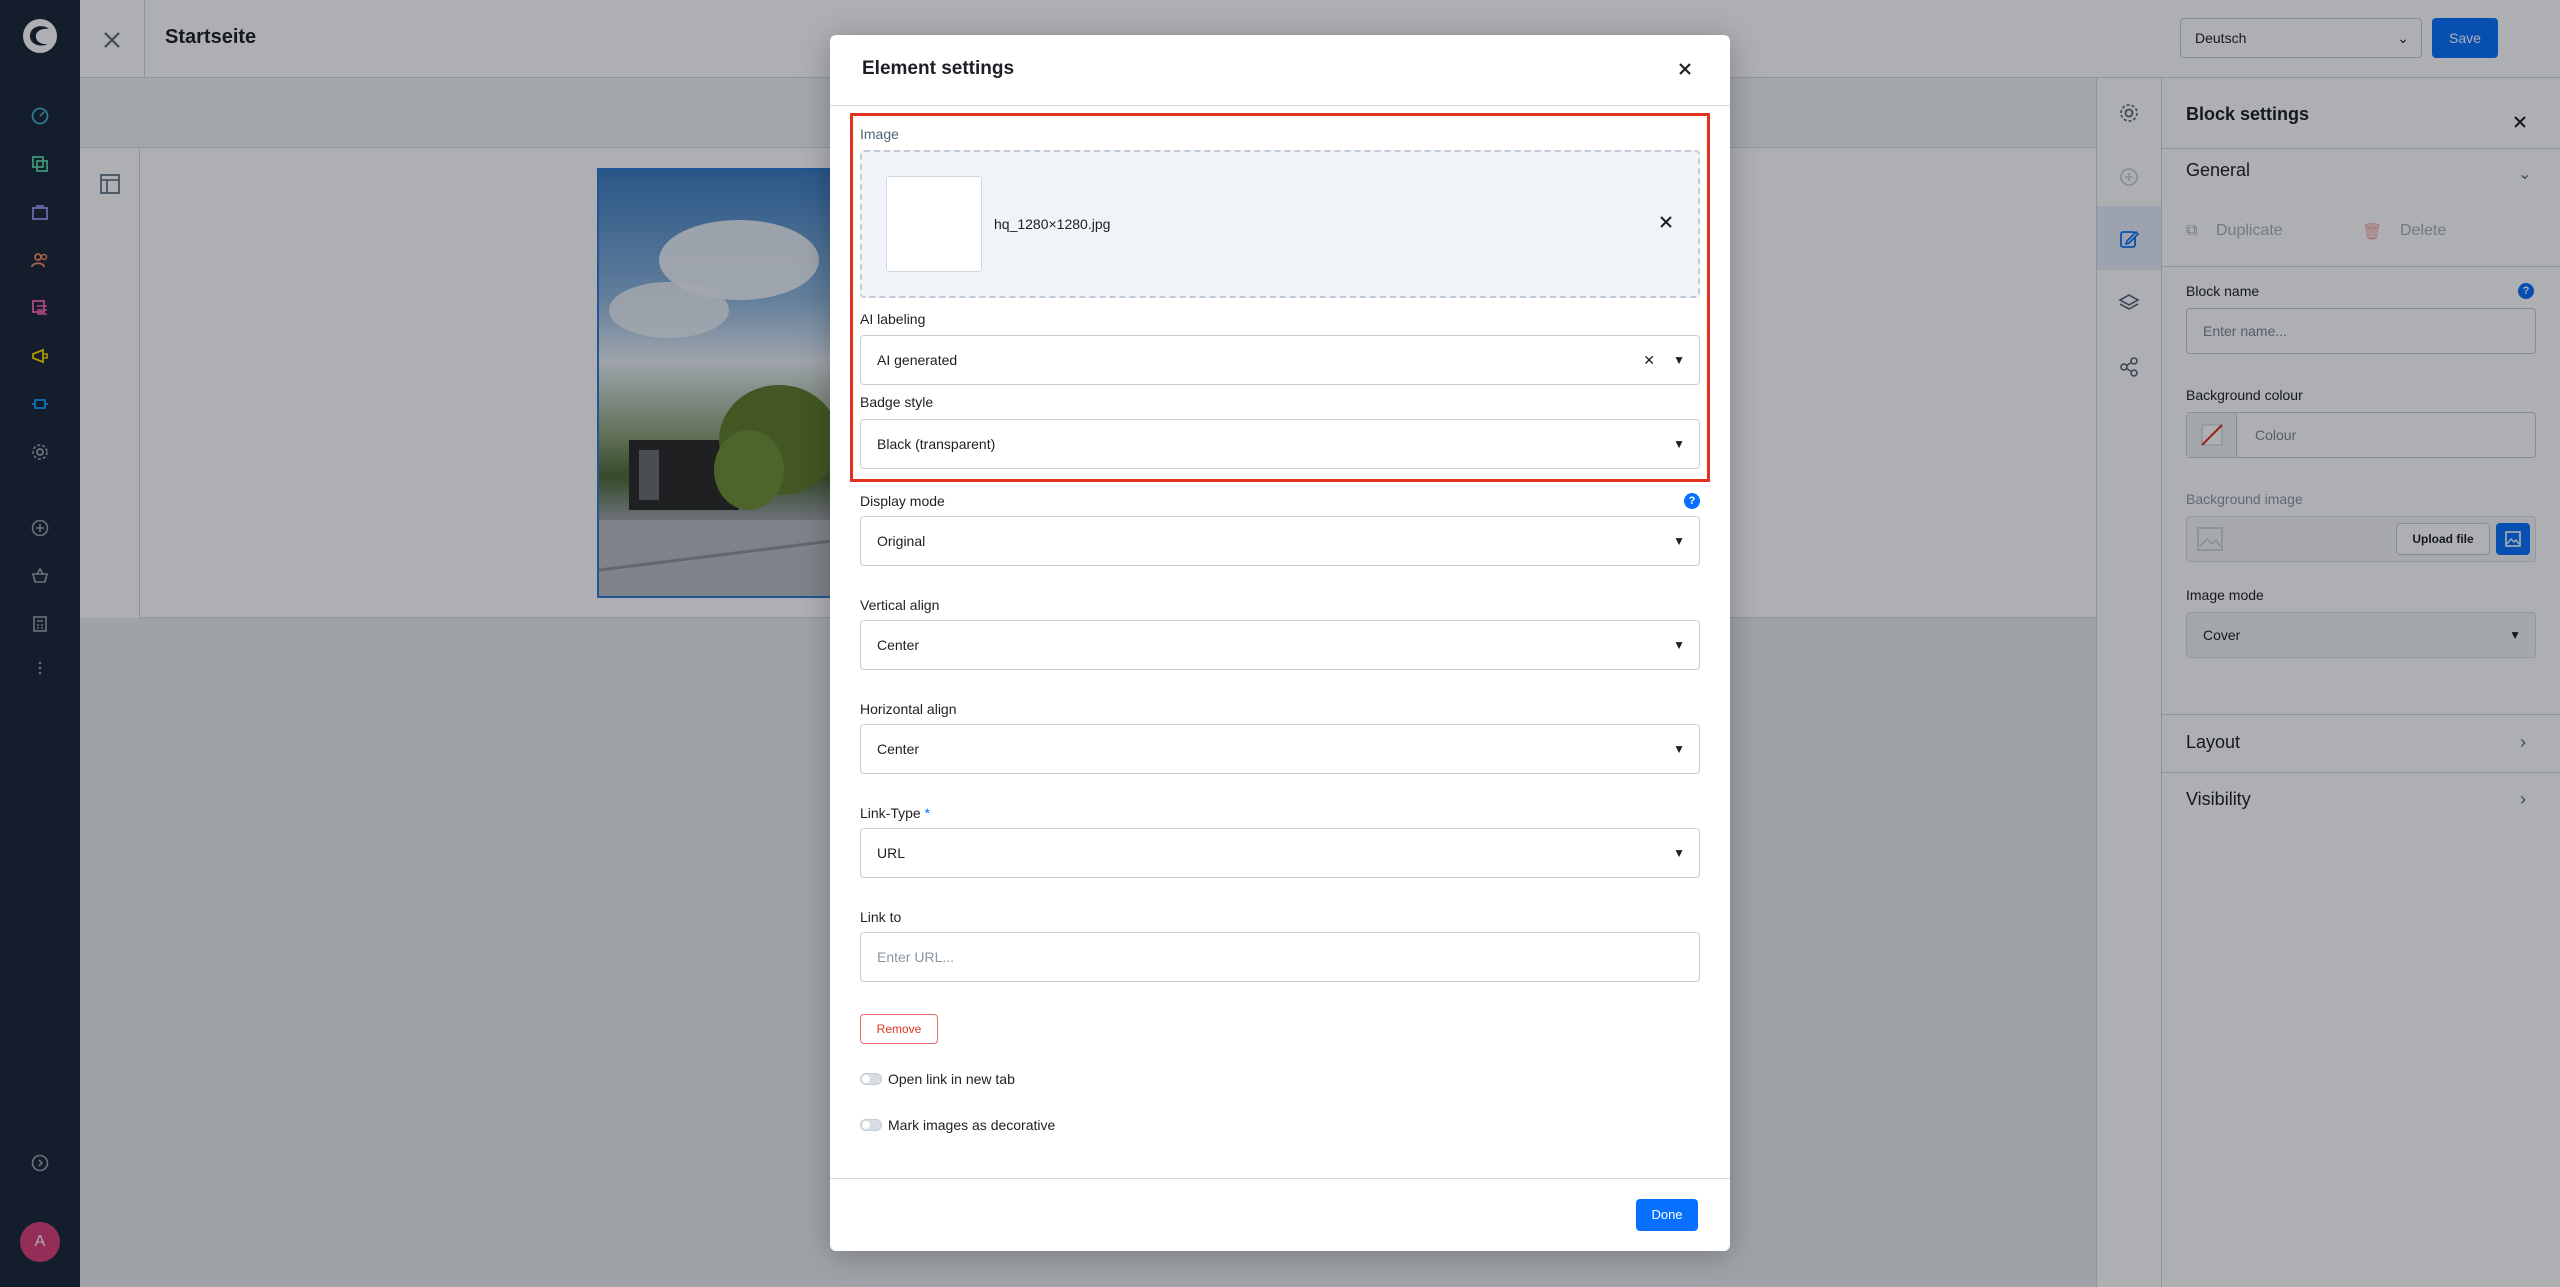 The image size is (2560, 1287). I want to click on ai-labeling-select: AI generated ✕ ▼, so click(1280, 360).